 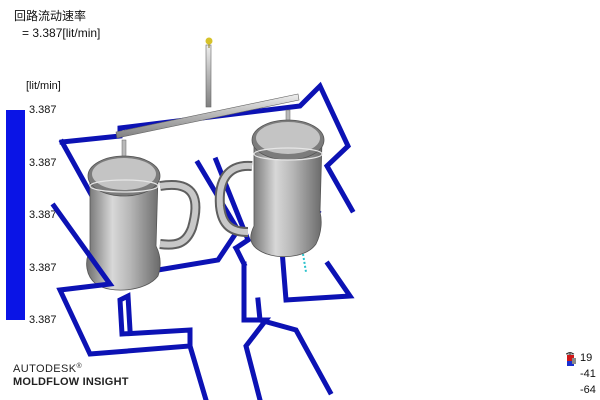 I want to click on brand-product: MOLDFLOW INSIGHT, so click(x=71, y=382).